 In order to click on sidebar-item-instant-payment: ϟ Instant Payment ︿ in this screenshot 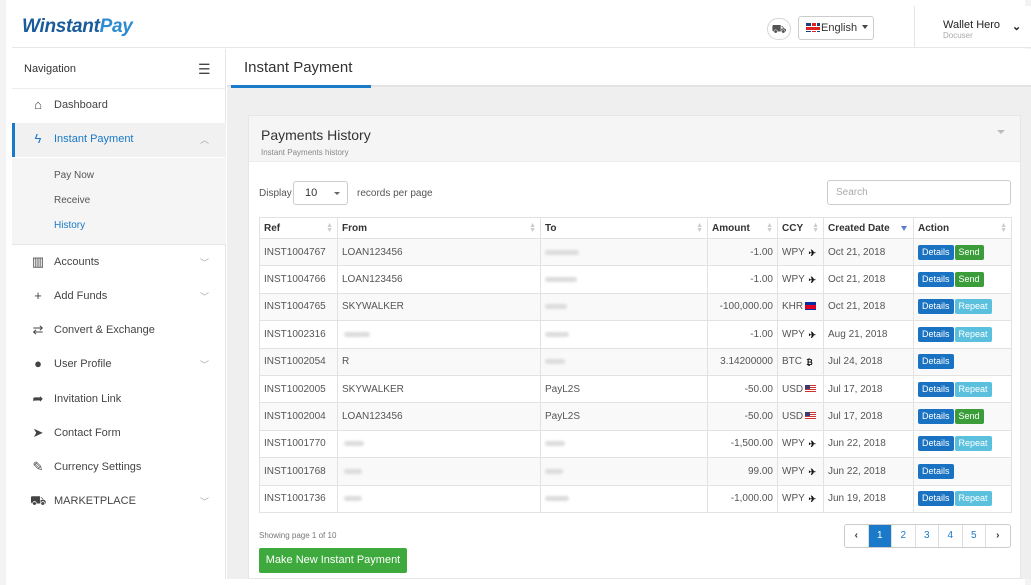, I will do `click(119, 140)`.